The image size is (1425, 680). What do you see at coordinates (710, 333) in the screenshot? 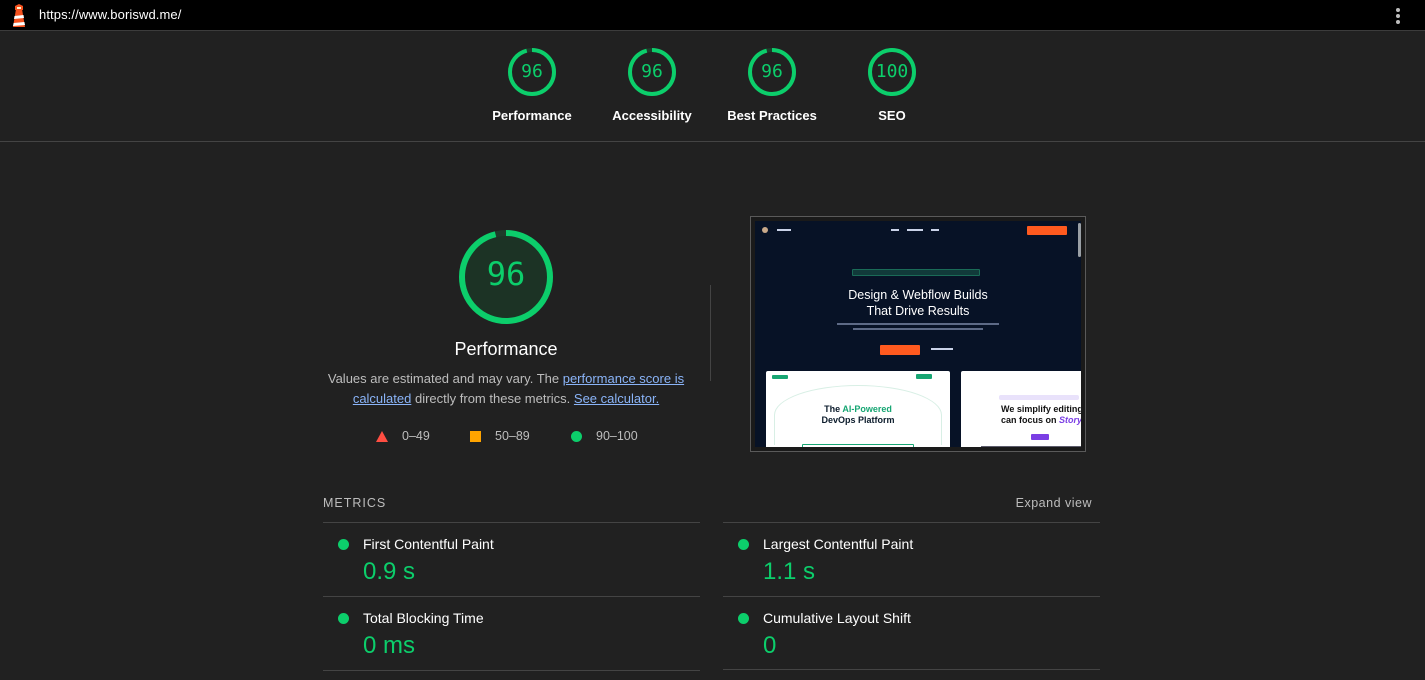
I see `divider` at bounding box center [710, 333].